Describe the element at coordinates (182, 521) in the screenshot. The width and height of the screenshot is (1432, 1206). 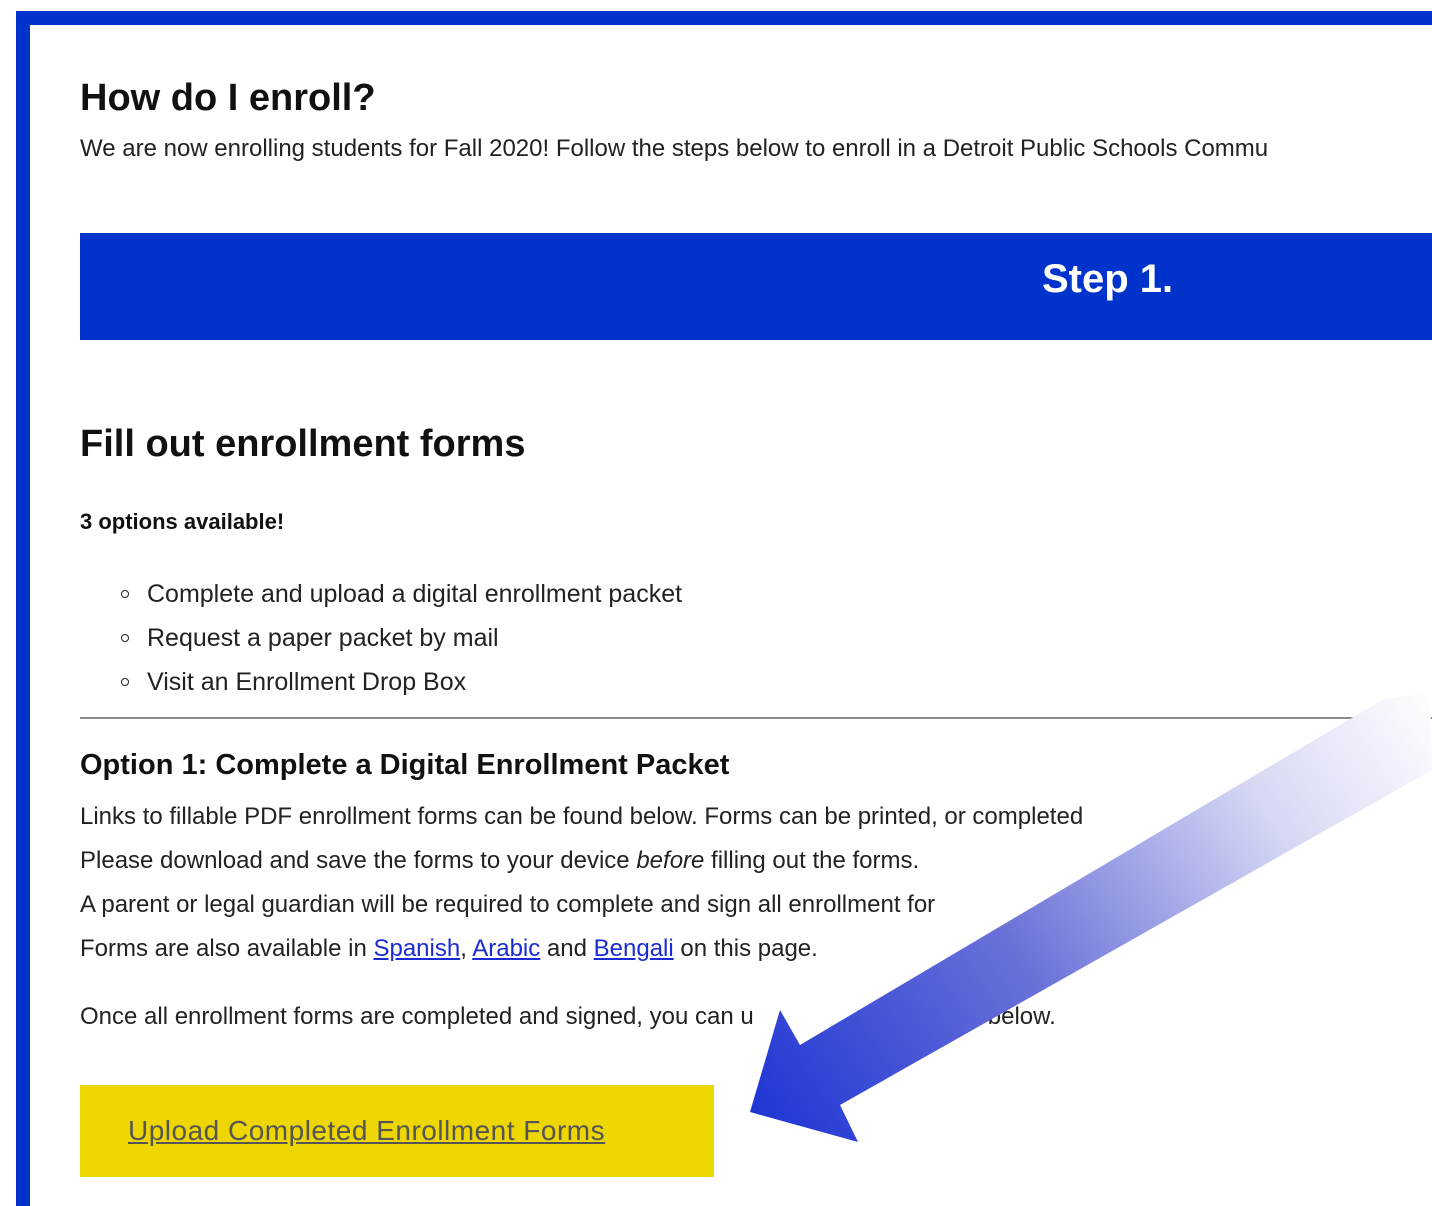
I see `options-count: 3 options available!` at that location.